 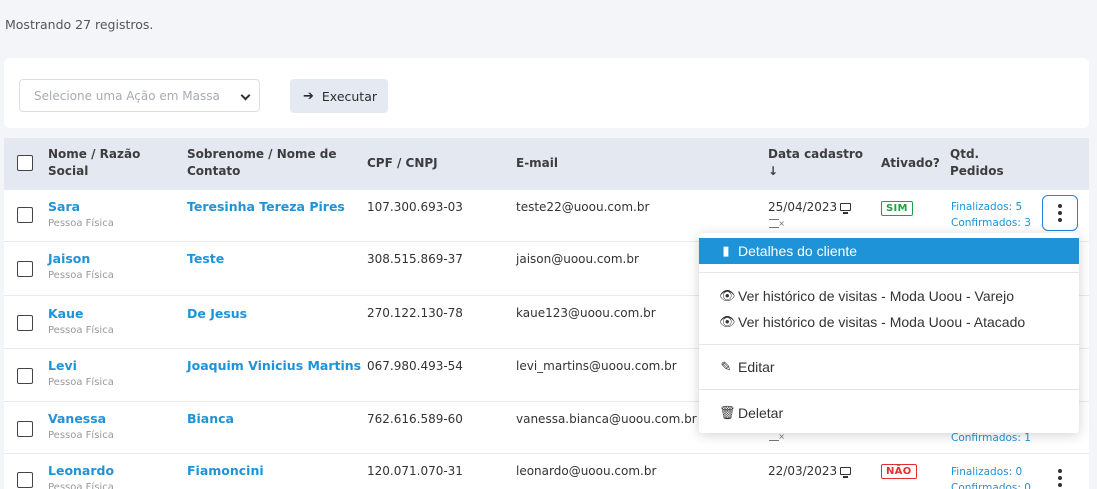 I want to click on execute-label: Executar, so click(x=349, y=96).